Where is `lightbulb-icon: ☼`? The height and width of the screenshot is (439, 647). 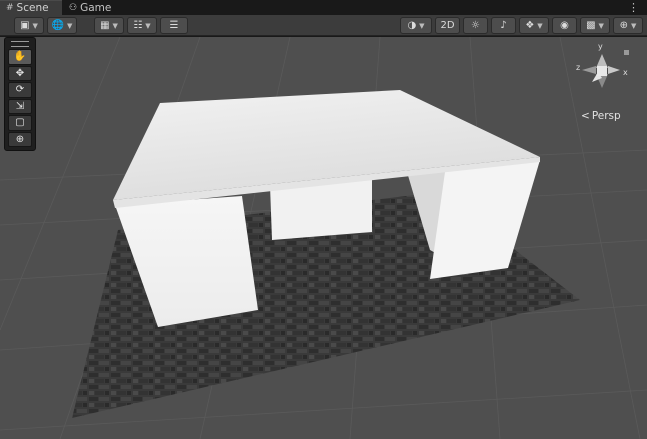 lightbulb-icon: ☼ is located at coordinates (475, 25).